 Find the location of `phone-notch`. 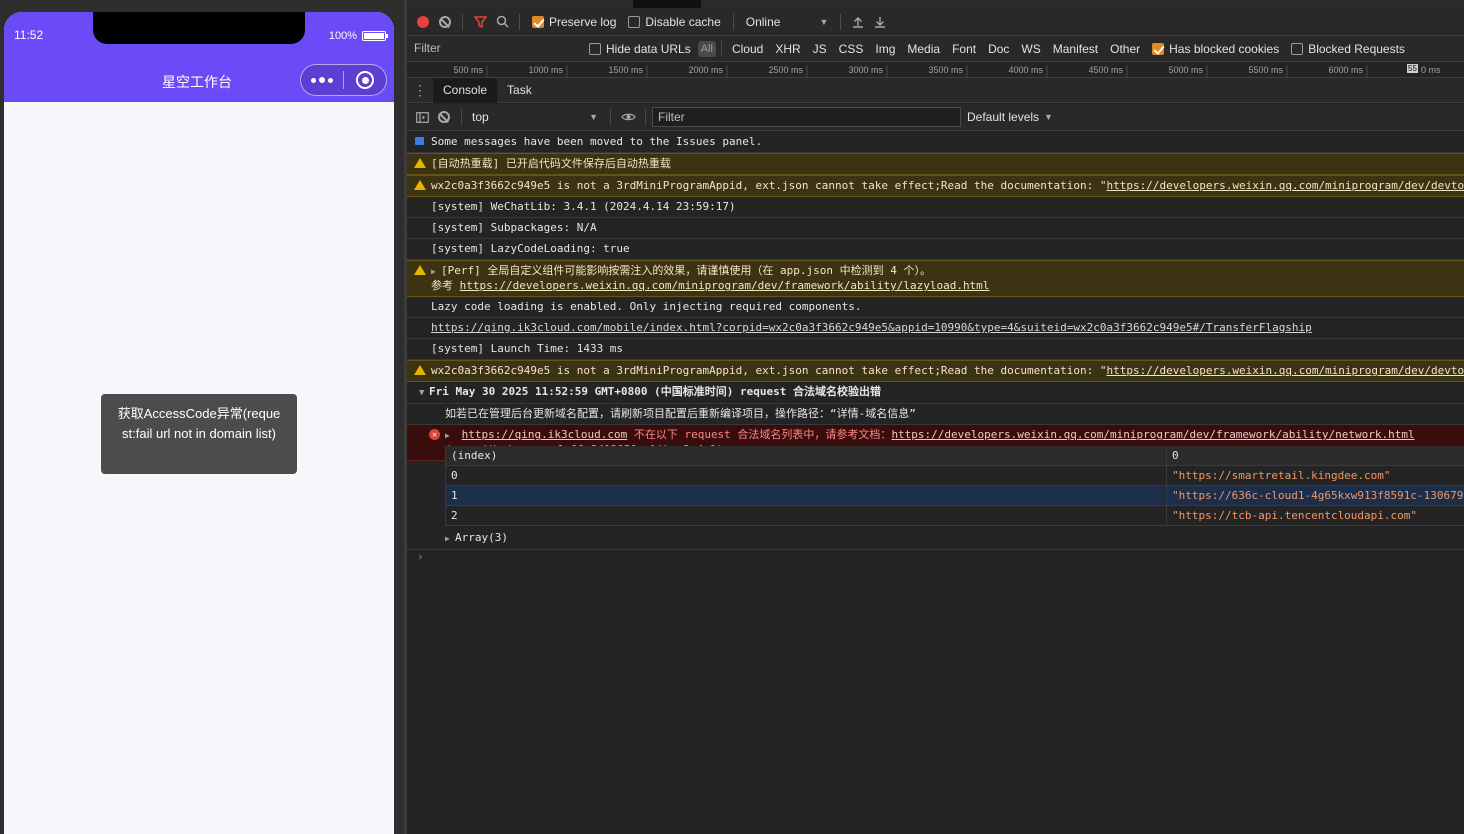

phone-notch is located at coordinates (199, 28).